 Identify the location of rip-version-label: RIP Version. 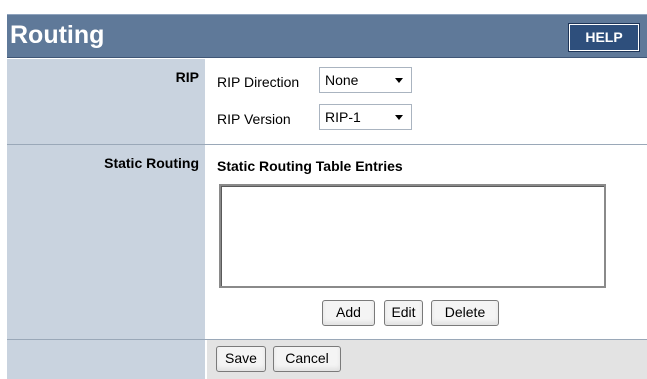
(254, 119).